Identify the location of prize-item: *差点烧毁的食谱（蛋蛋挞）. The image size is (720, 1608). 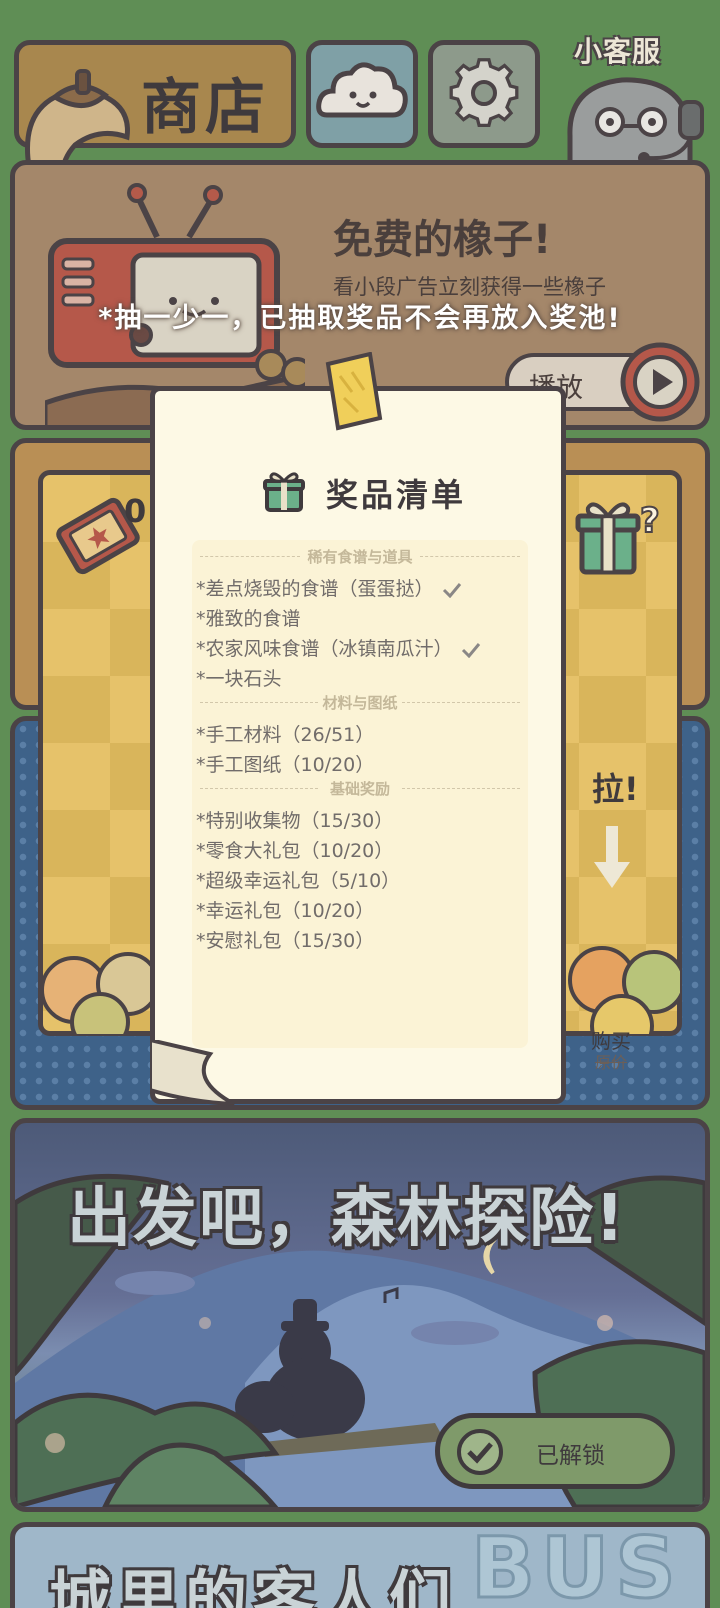
(329, 587).